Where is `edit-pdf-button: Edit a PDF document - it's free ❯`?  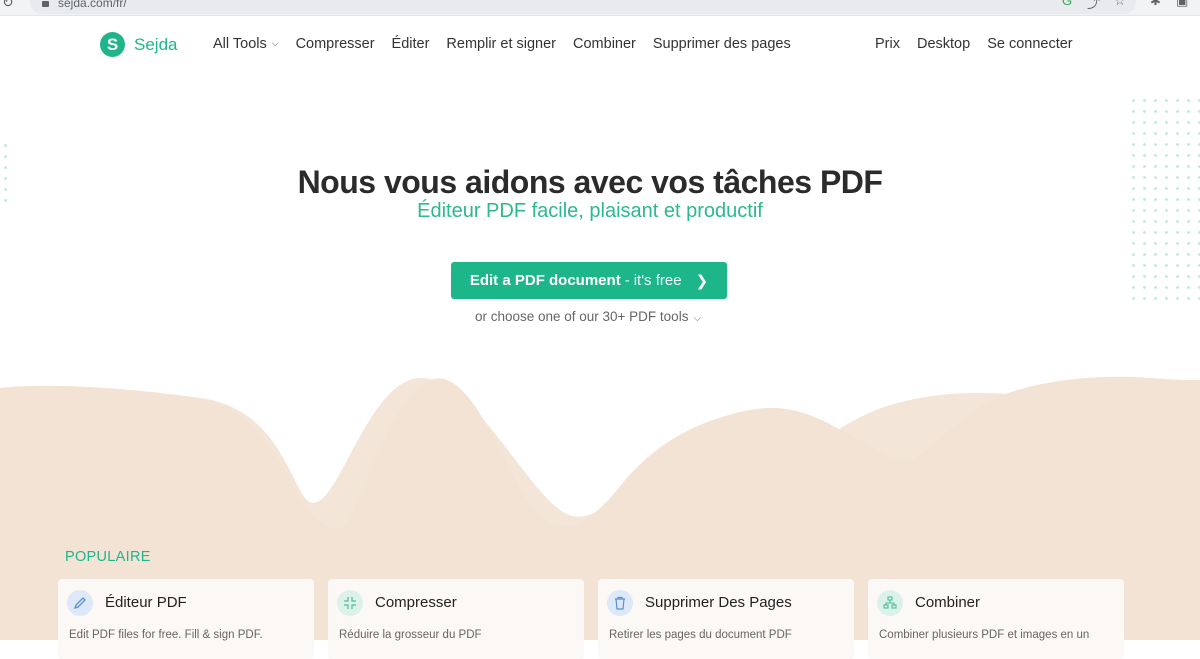 edit-pdf-button: Edit a PDF document - it's free ❯ is located at coordinates (589, 280).